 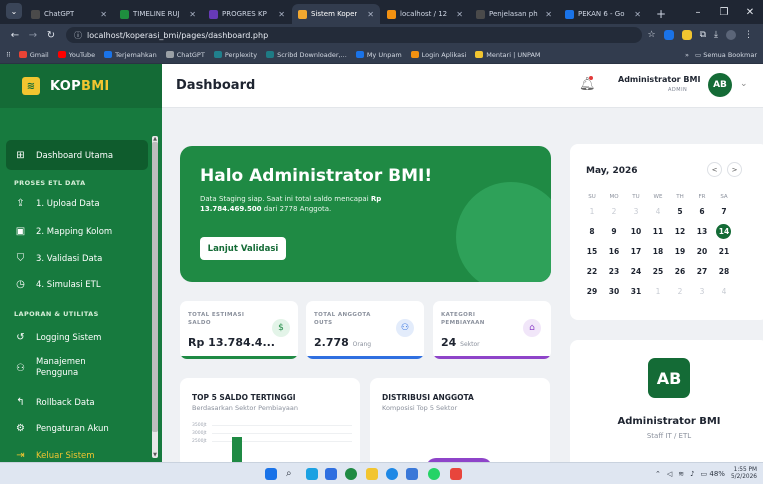 I want to click on sidebar-item-upload: ⇪ 1. Upload Data, so click(x=56, y=203).